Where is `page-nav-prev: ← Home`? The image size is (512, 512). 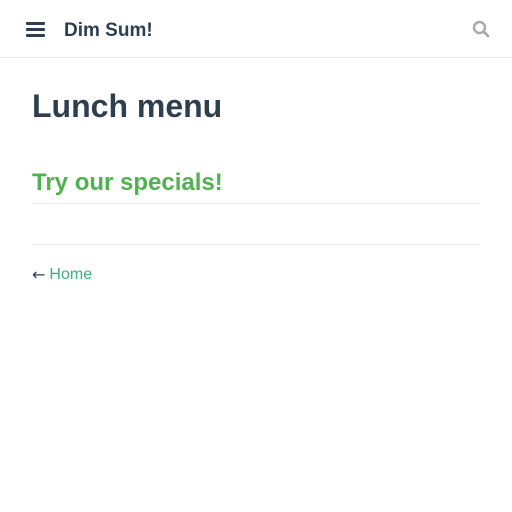
page-nav-prev: ← Home is located at coordinates (62, 275).